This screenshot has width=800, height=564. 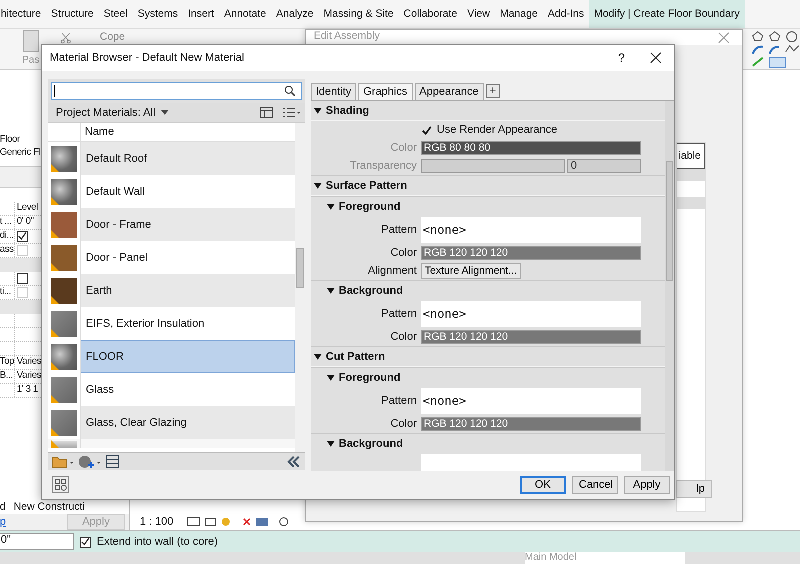 What do you see at coordinates (543, 485) in the screenshot?
I see `dialog-button: OK` at bounding box center [543, 485].